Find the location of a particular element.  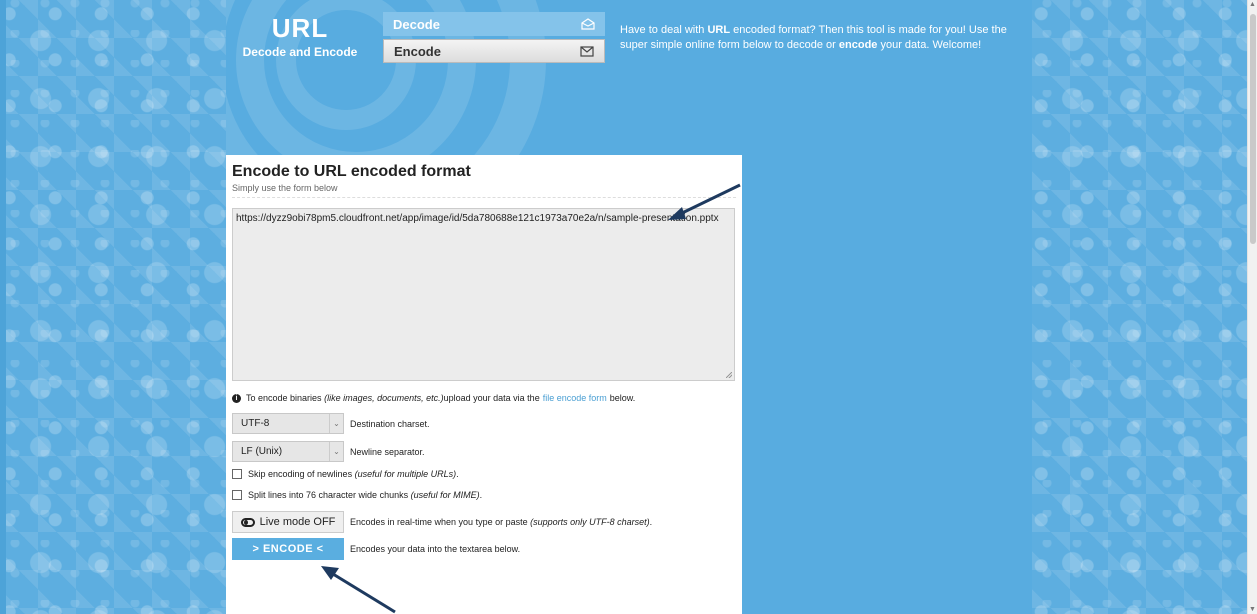

live-mode-label: Live mode OFF is located at coordinates (297, 522).